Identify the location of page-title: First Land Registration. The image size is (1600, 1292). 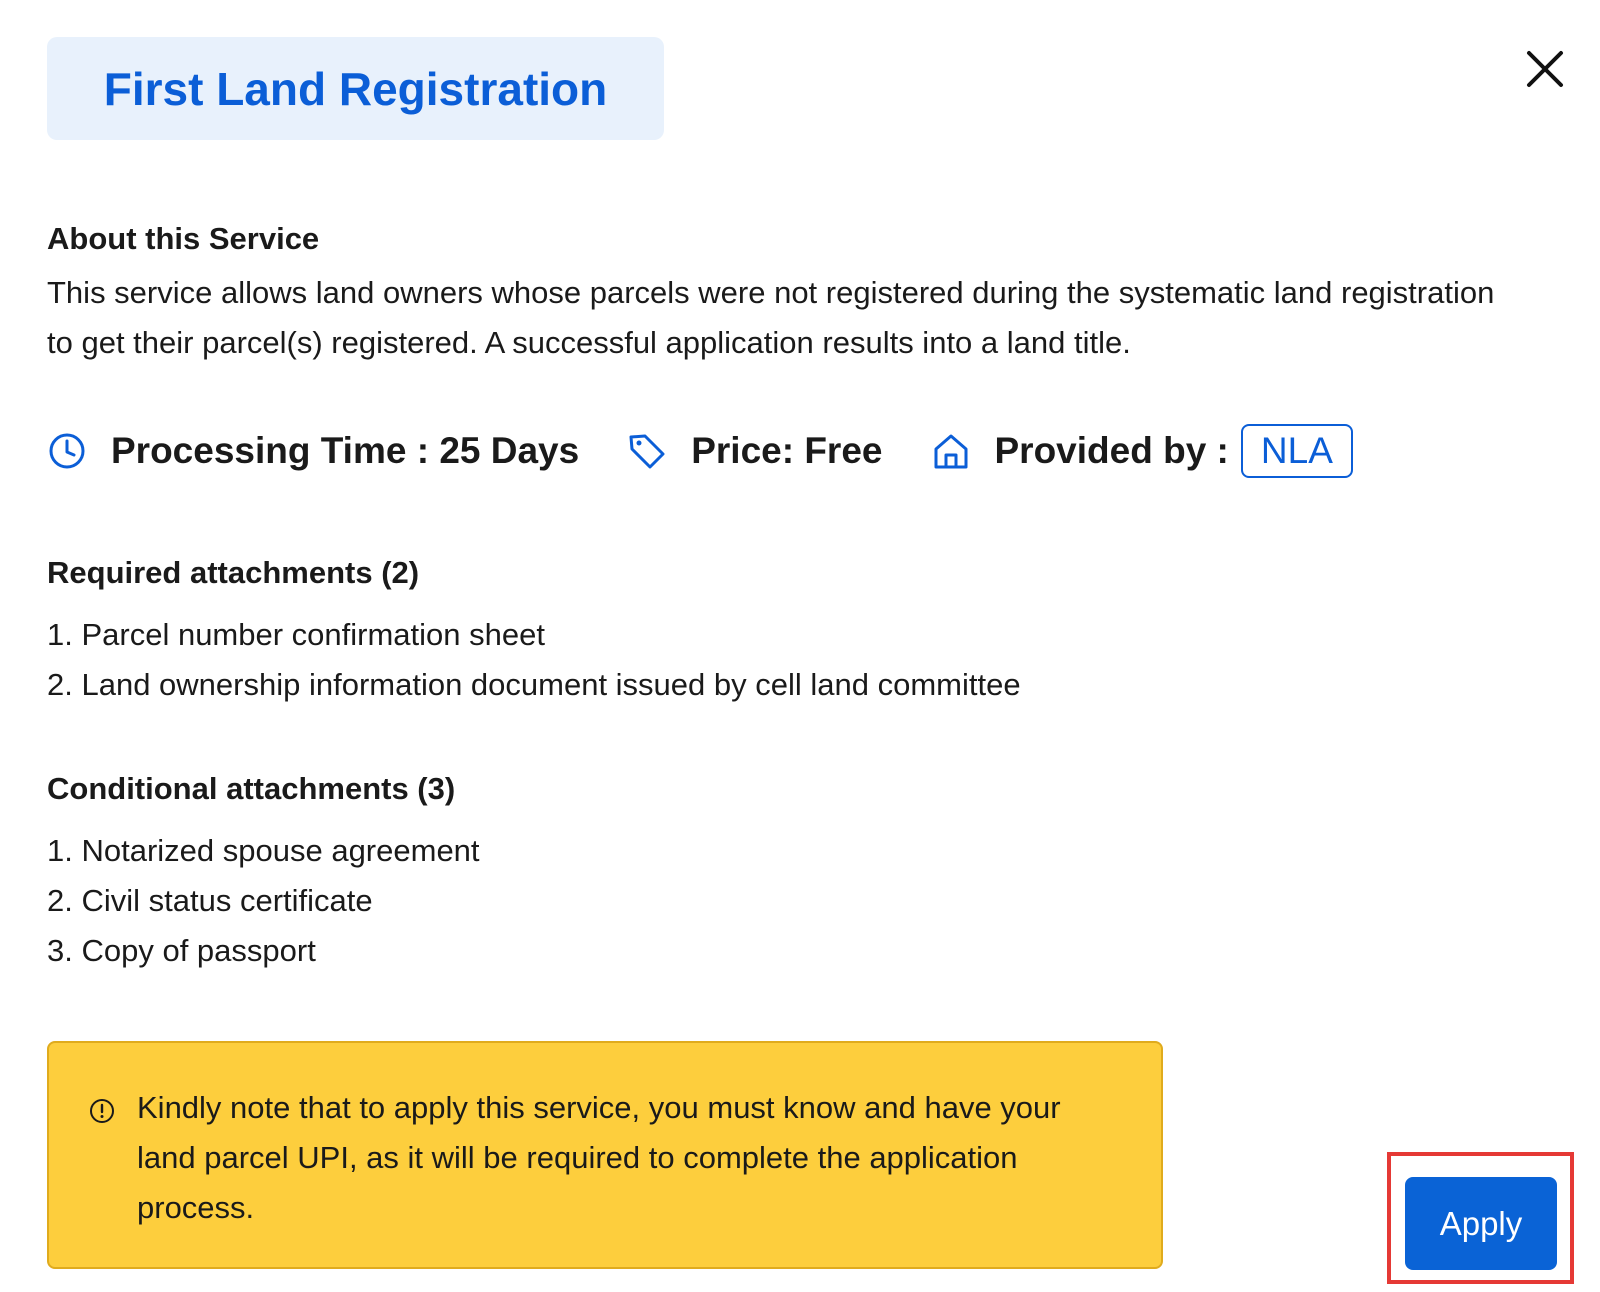
(355, 88).